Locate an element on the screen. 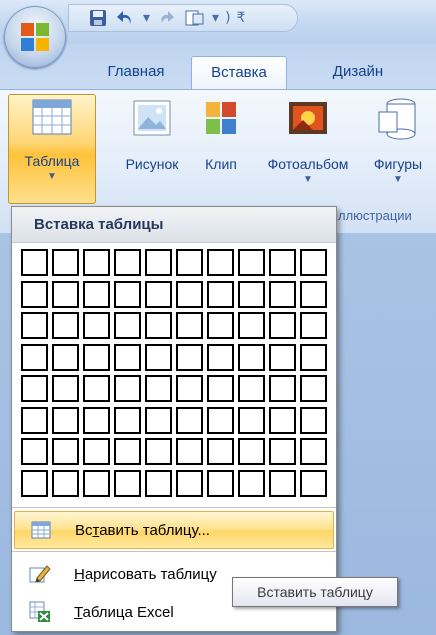 This screenshot has width=436, height=635. quick-access-toolbar: ▾ ▾ ) ₹ is located at coordinates (183, 18).